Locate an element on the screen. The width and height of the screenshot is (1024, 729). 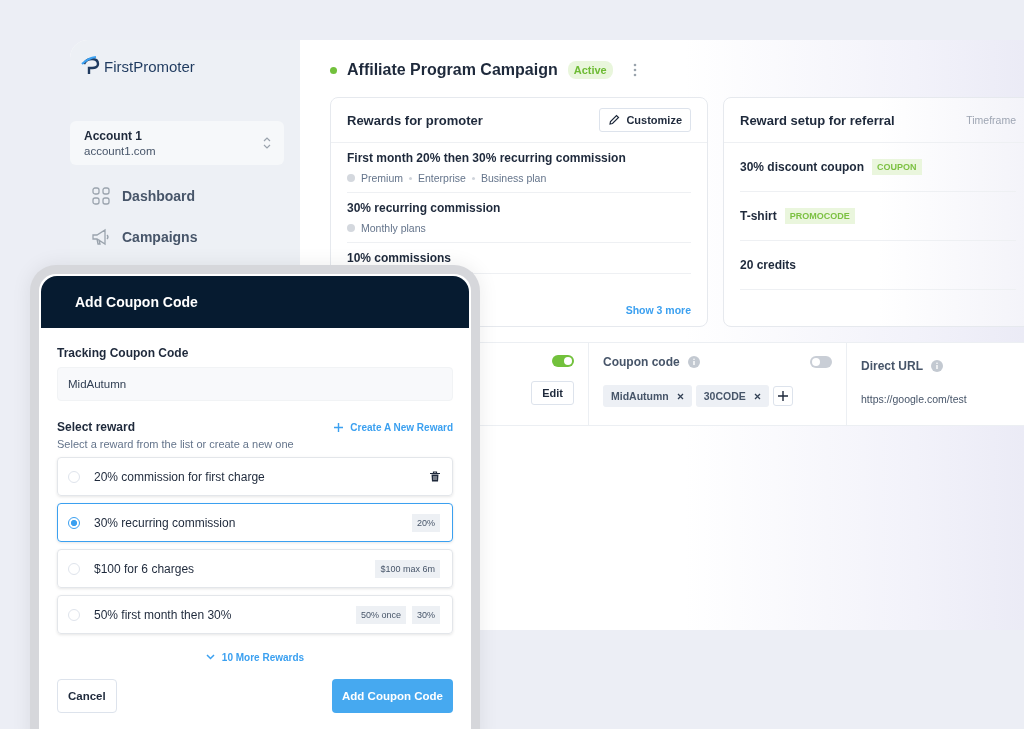
reward-tag: COUPON is located at coordinates (897, 167).